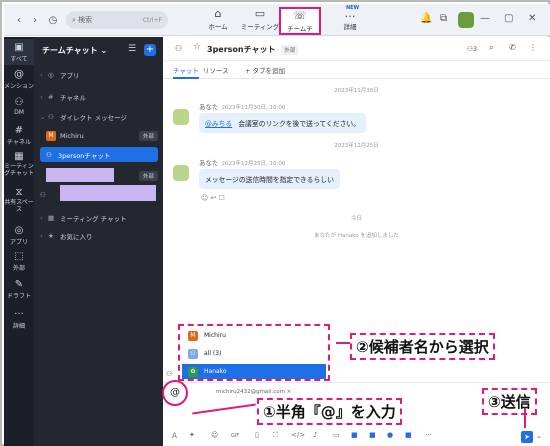 This screenshot has height=446, width=550. What do you see at coordinates (117, 20) in the screenshot?
I see `search-input: ⌕ 検索 Ctrl+F` at bounding box center [117, 20].